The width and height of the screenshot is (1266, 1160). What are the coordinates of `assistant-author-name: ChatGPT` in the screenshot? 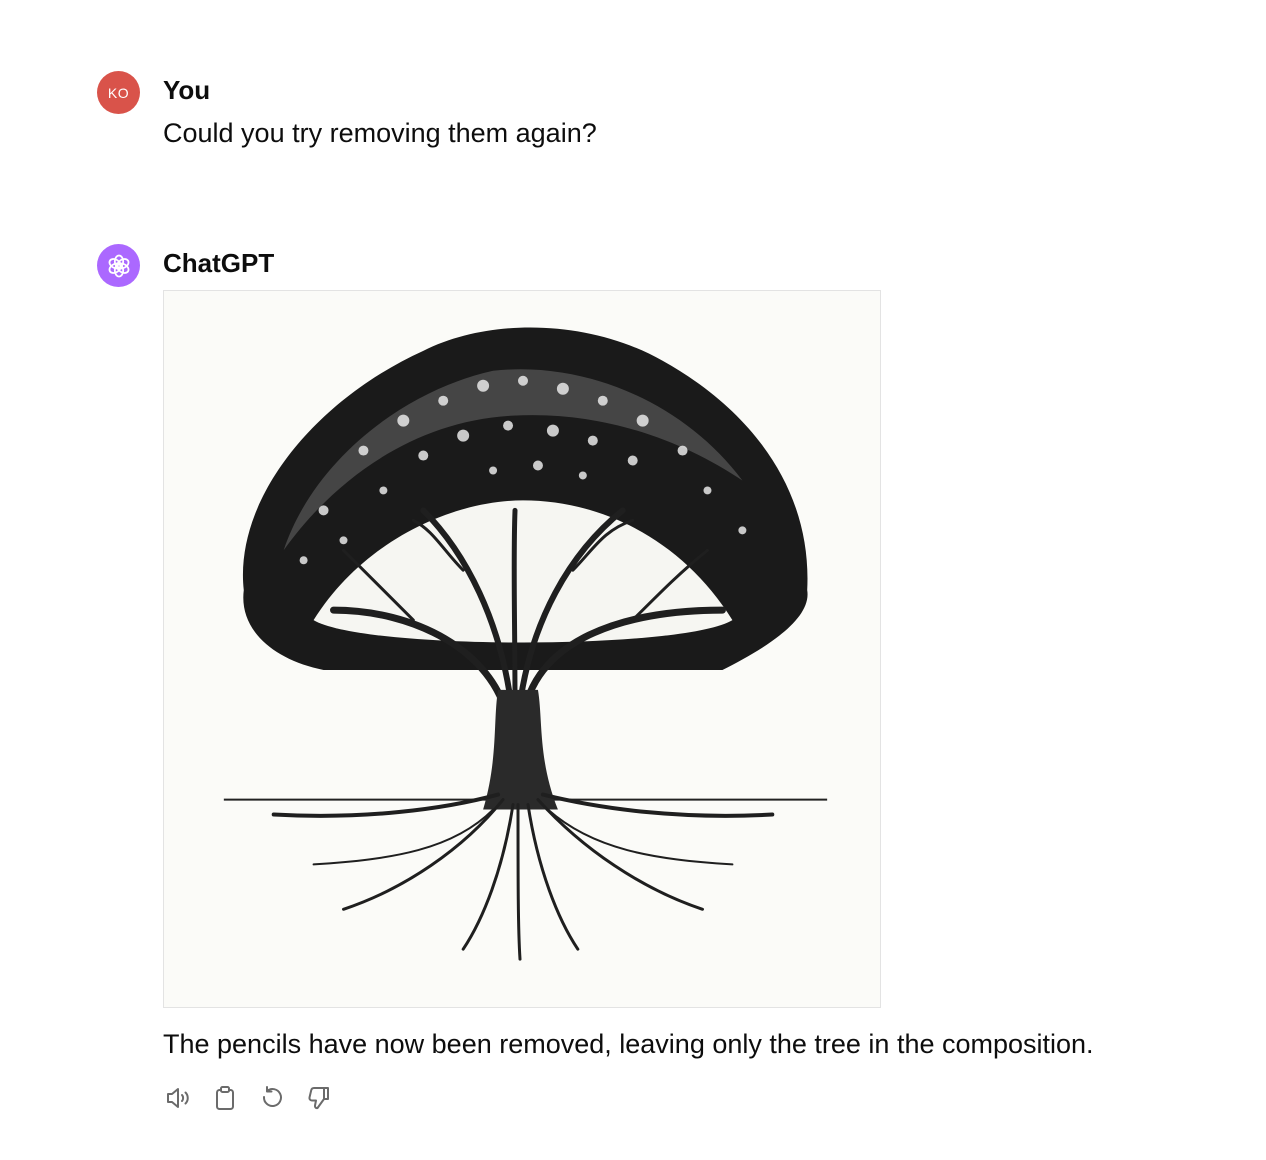 It's located at (219, 263).